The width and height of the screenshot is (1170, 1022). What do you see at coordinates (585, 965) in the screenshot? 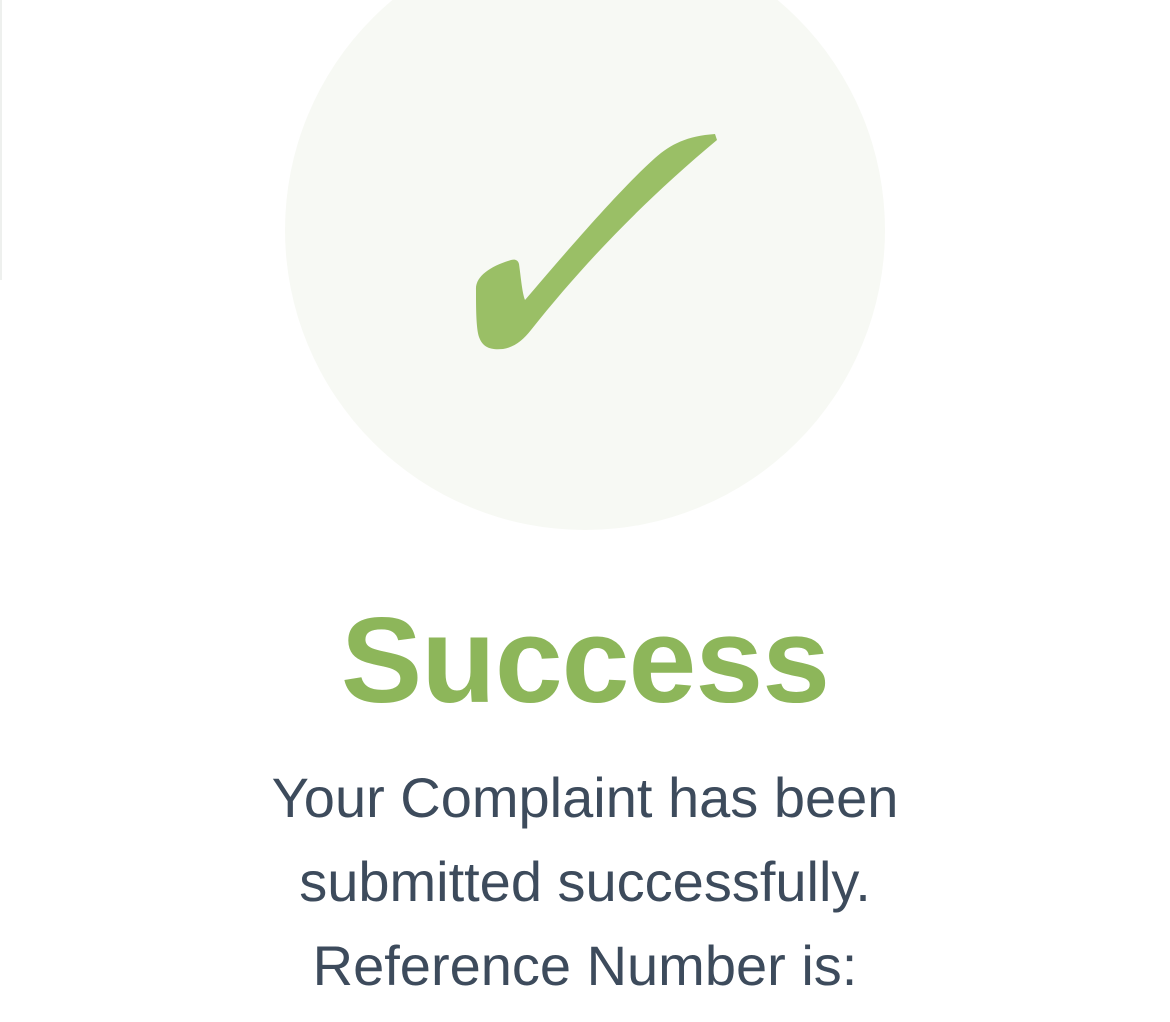
I see `message-line-3: Reference Number is:` at bounding box center [585, 965].